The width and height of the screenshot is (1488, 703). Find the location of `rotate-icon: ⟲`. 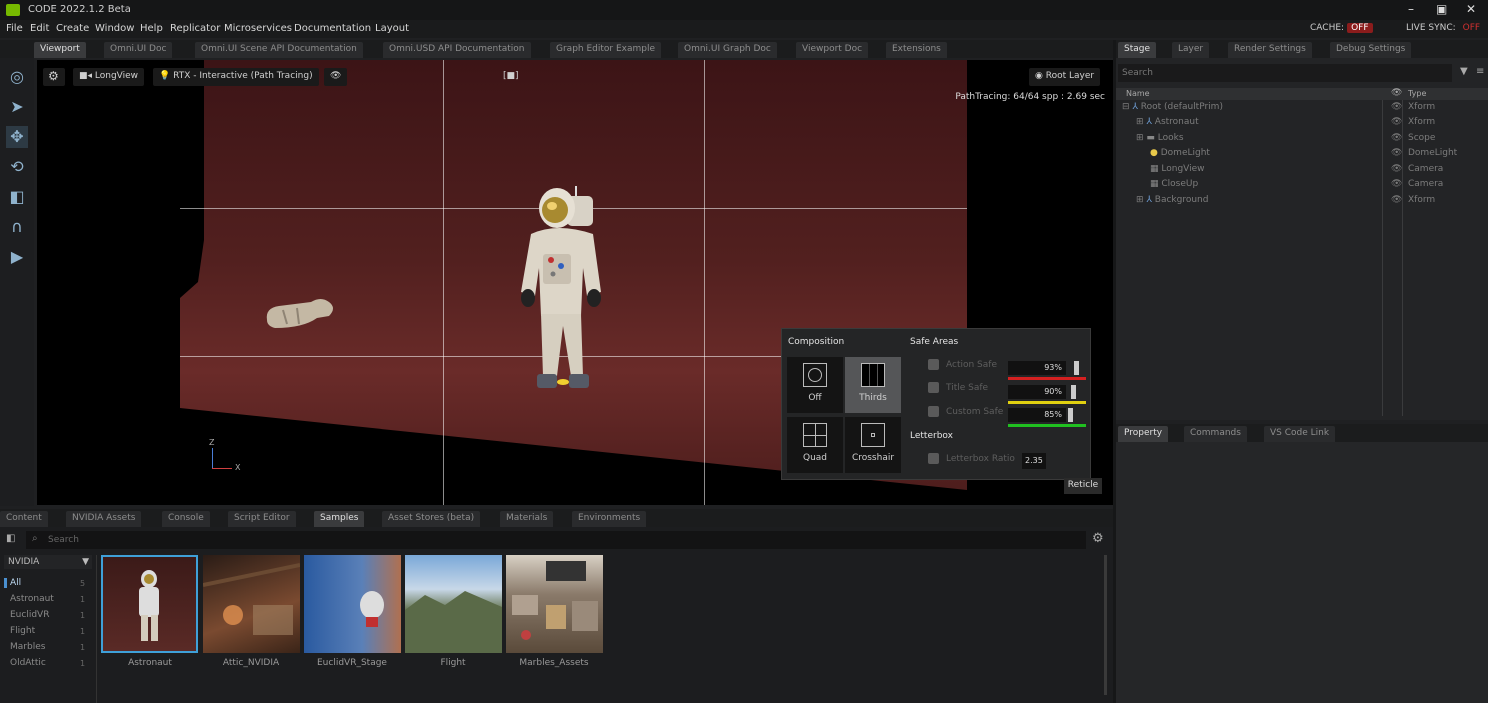

rotate-icon: ⟲ is located at coordinates (17, 167).